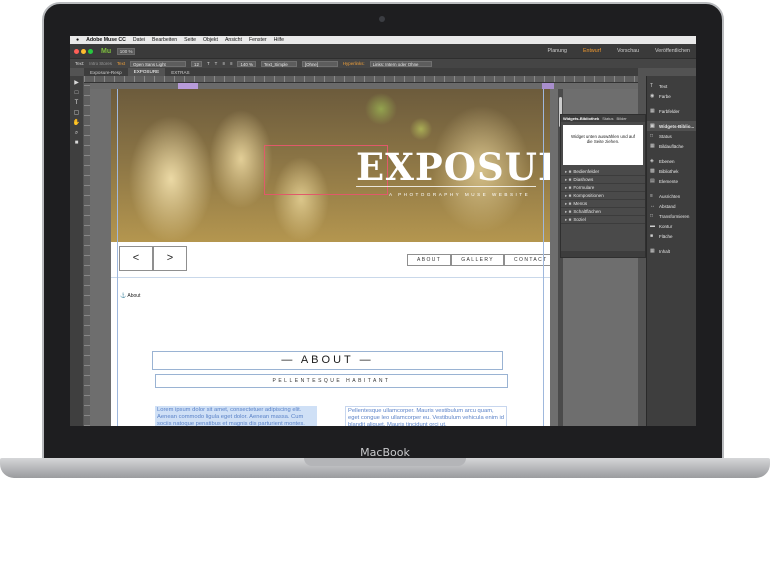  Describe the element at coordinates (196, 63) in the screenshot. I see `font-size-field: 12` at that location.